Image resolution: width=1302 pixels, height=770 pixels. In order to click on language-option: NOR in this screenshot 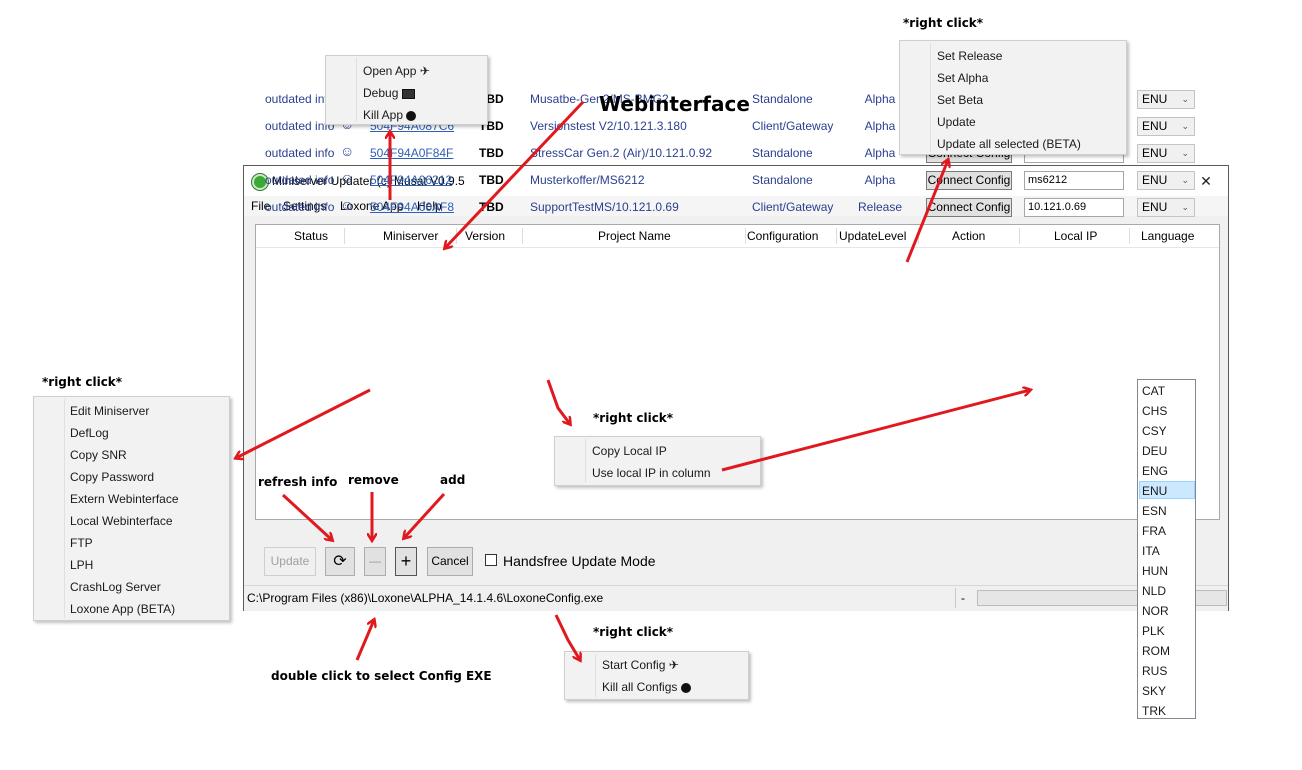, I will do `click(1155, 611)`.